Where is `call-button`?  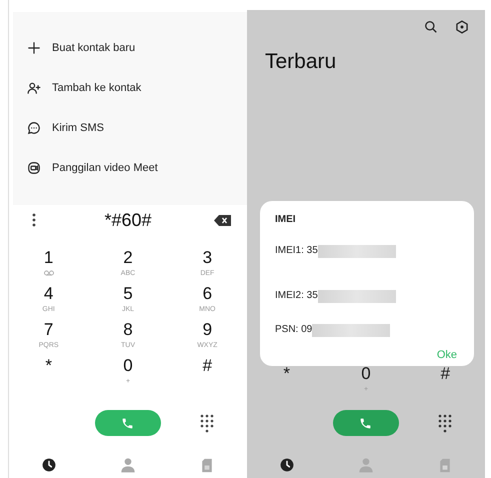
call-button is located at coordinates (127, 423).